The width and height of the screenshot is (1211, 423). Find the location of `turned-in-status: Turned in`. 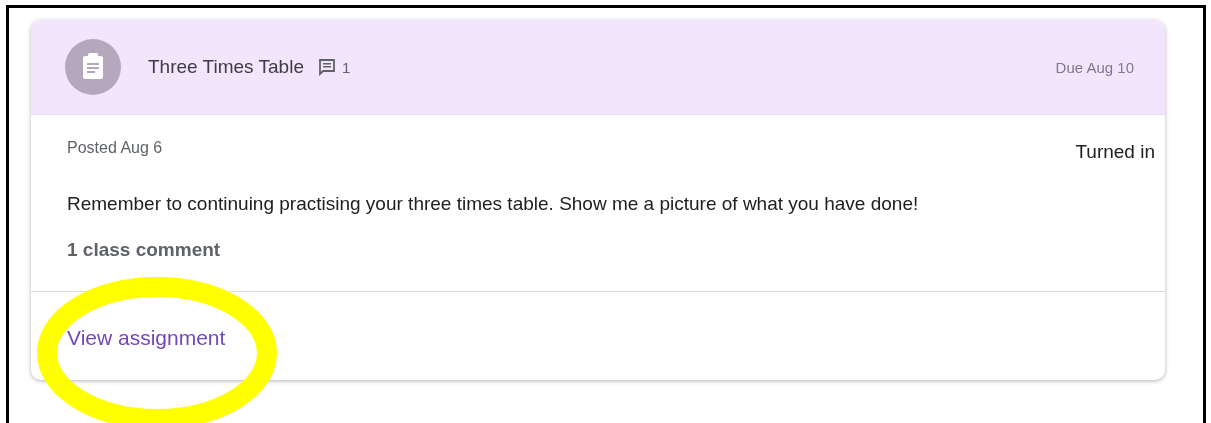

turned-in-status: Turned in is located at coordinates (1115, 152).